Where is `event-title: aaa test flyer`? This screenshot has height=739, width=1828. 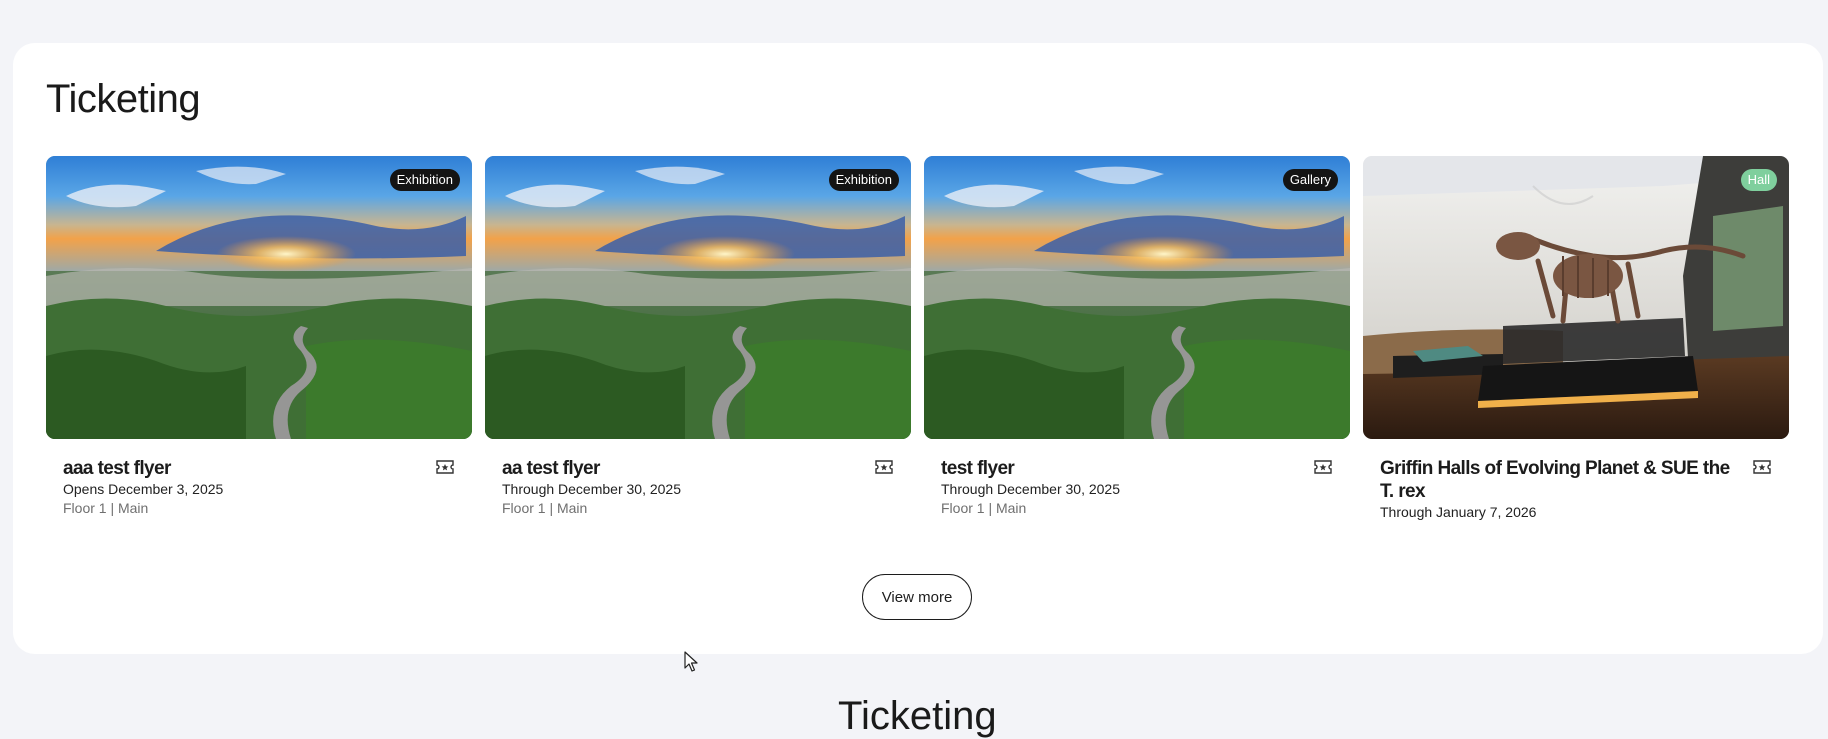 event-title: aaa test flyer is located at coordinates (259, 468).